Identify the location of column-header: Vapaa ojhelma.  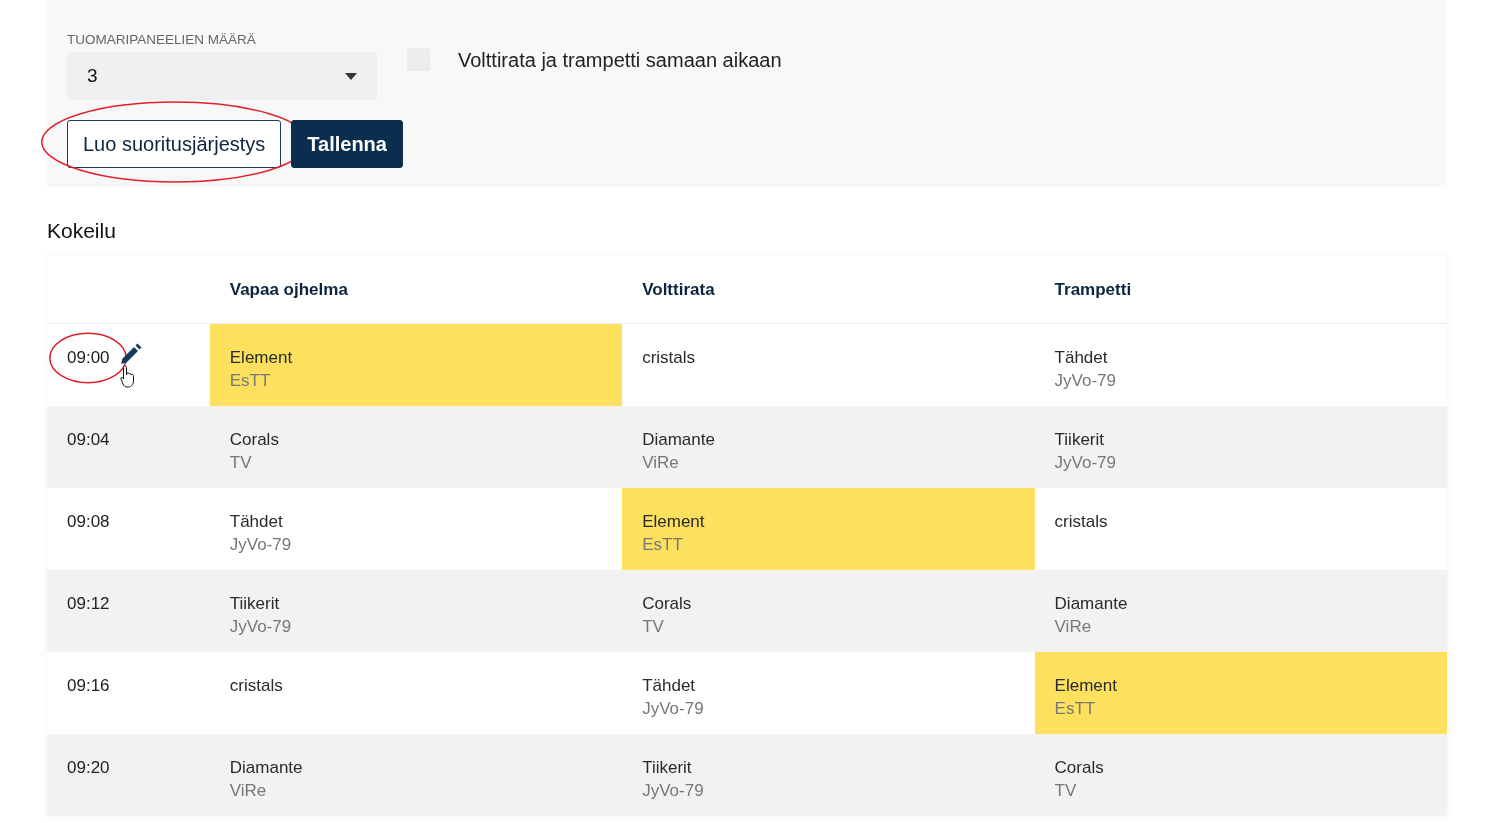
(288, 289).